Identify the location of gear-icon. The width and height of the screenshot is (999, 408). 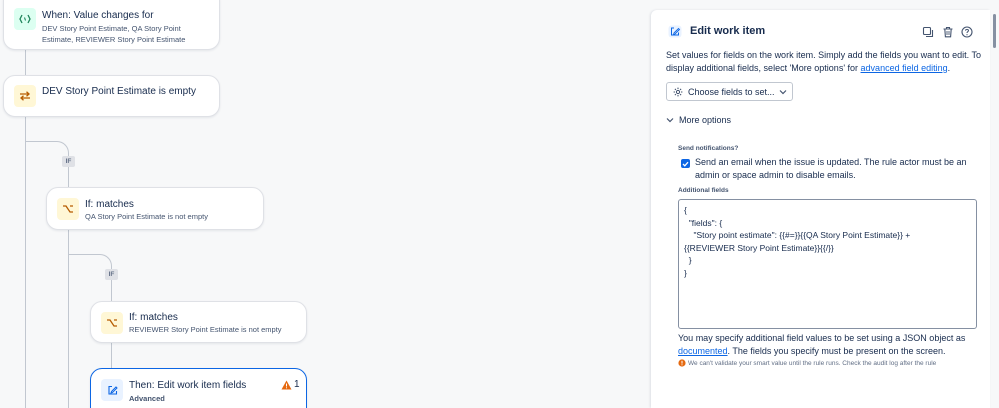
(678, 91).